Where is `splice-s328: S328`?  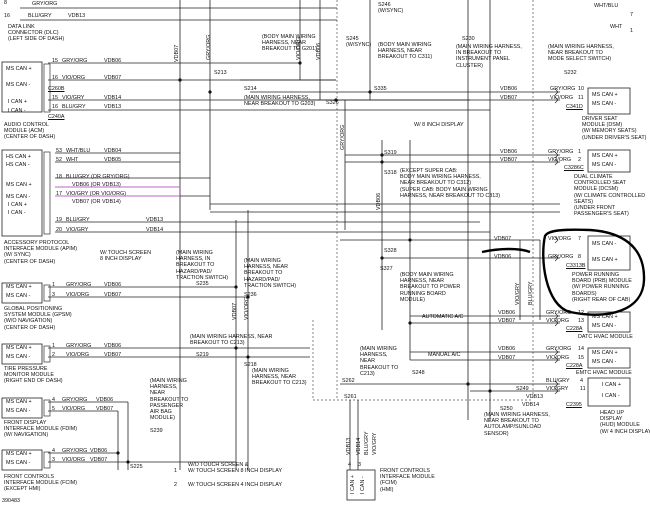 splice-s328: S328 is located at coordinates (390, 251).